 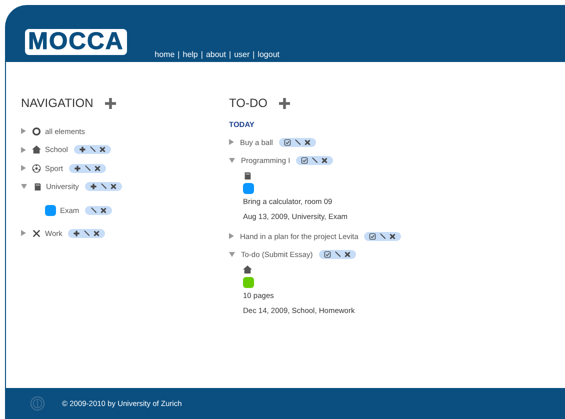 What do you see at coordinates (57, 103) in the screenshot?
I see `section-title: NAVIGATION` at bounding box center [57, 103].